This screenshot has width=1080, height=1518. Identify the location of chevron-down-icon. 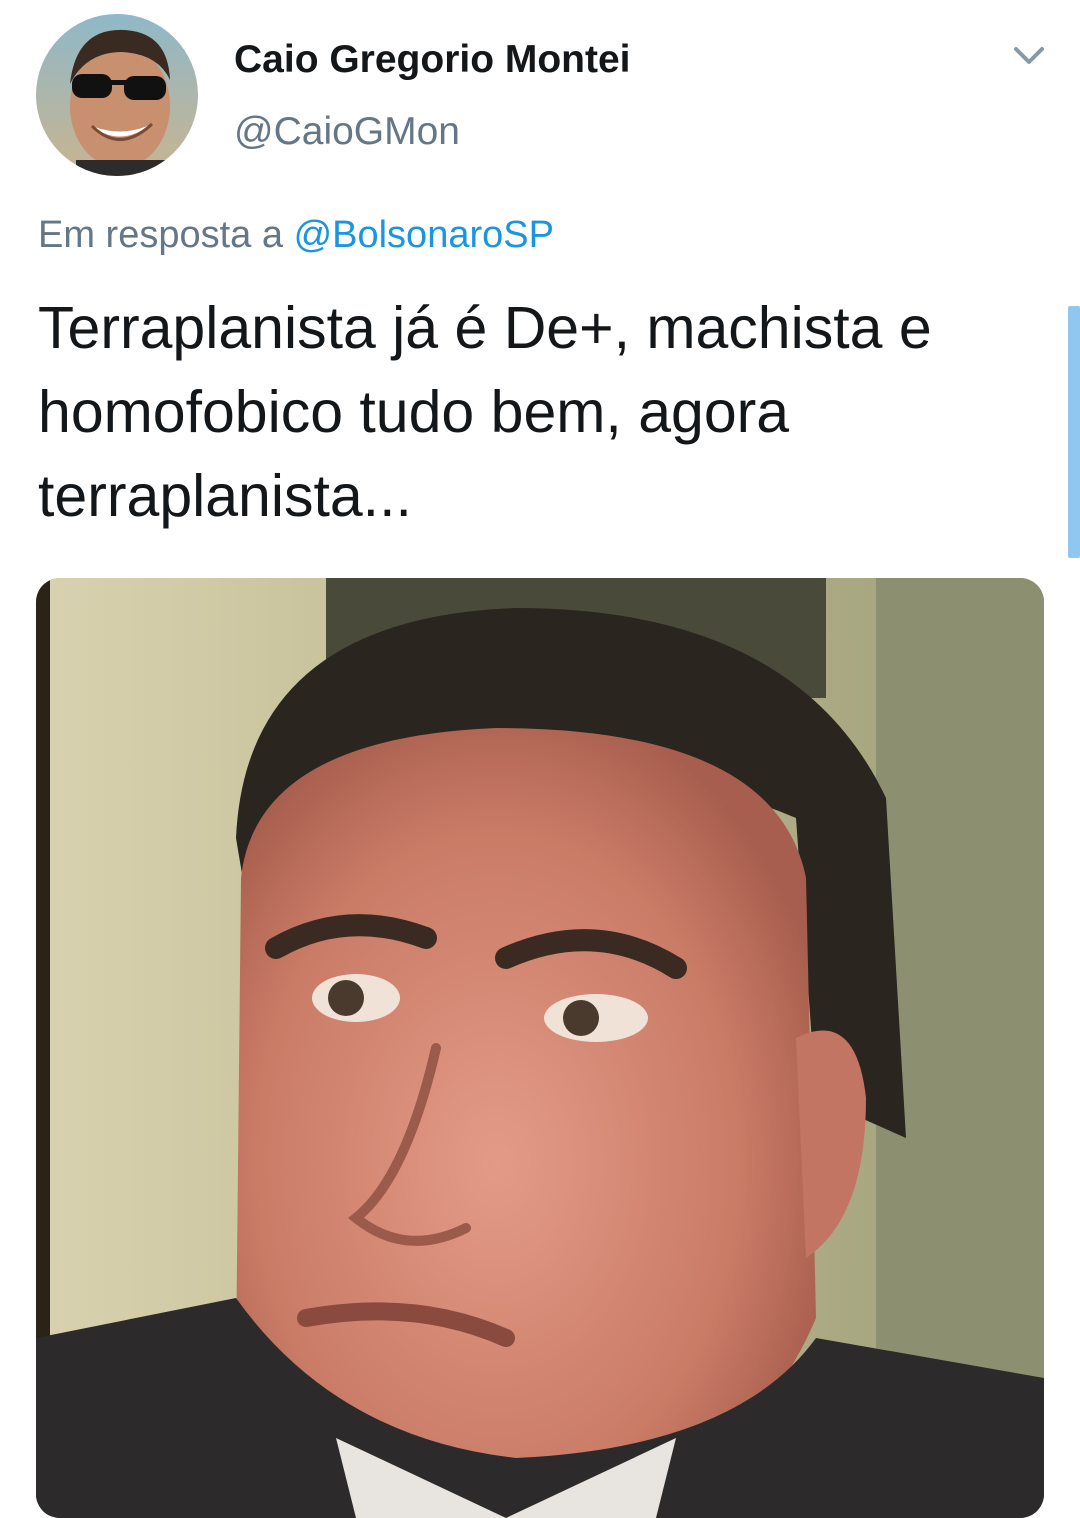
(1029, 56).